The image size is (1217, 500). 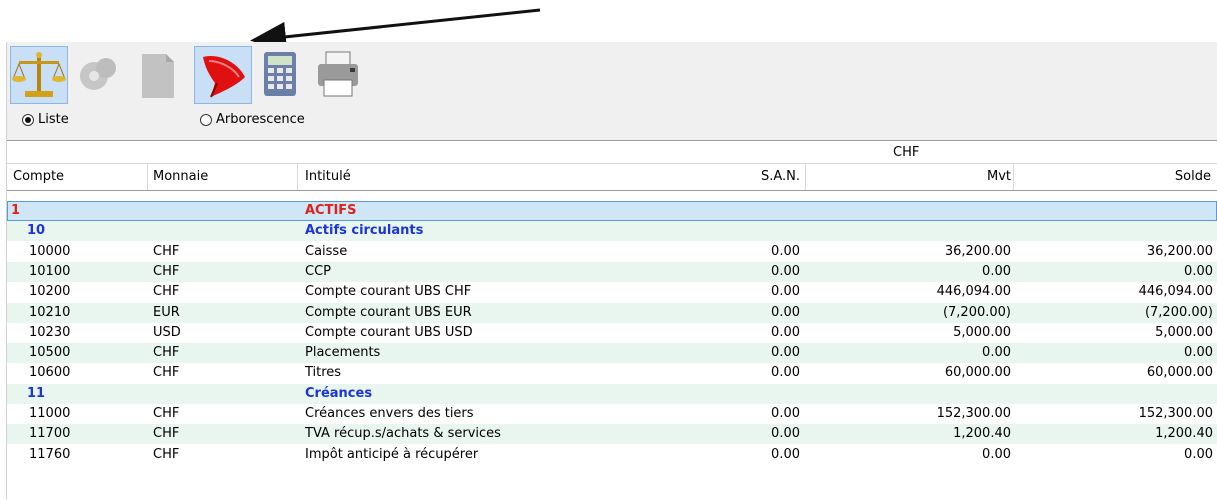 I want to click on balance-scale-icon, so click(x=39, y=74).